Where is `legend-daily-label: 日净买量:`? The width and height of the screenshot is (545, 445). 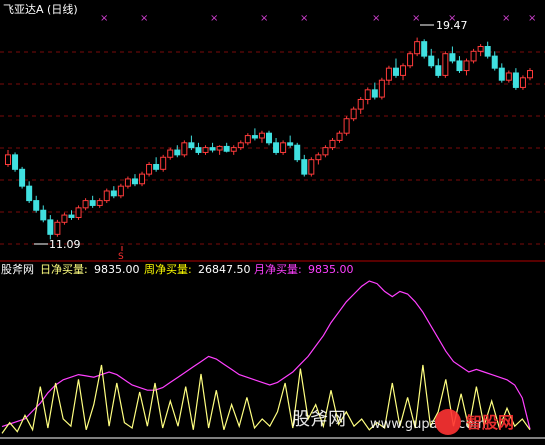 legend-daily-label: 日净买量: is located at coordinates (64, 269).